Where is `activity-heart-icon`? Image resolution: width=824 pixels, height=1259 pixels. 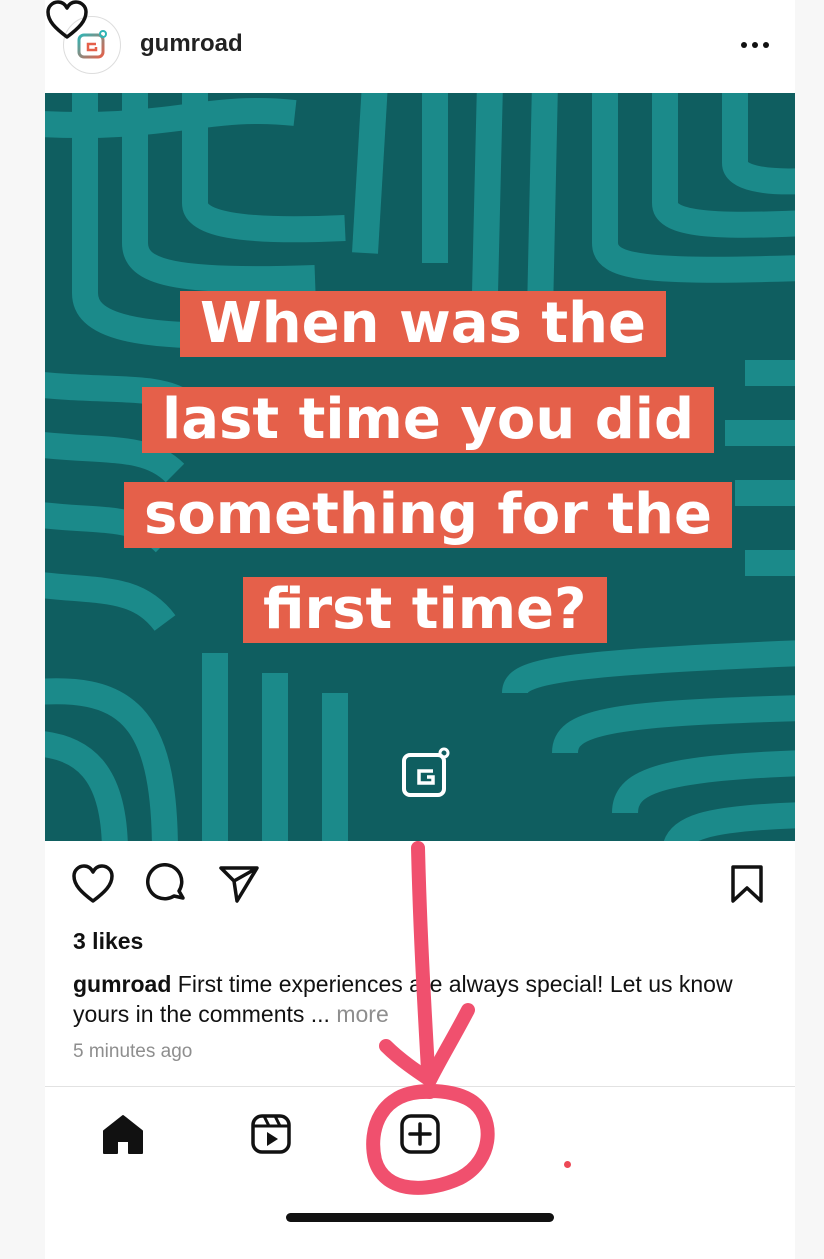 activity-heart-icon is located at coordinates (67, 19).